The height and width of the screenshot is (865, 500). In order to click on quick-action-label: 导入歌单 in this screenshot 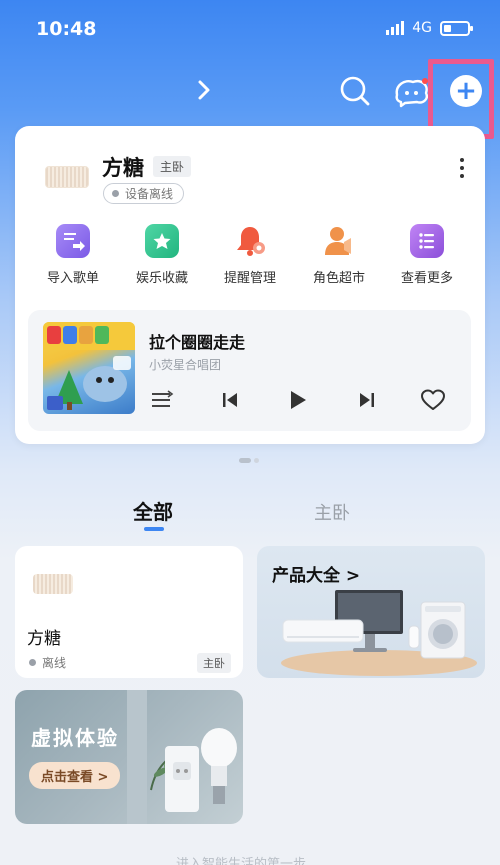, I will do `click(72, 278)`.